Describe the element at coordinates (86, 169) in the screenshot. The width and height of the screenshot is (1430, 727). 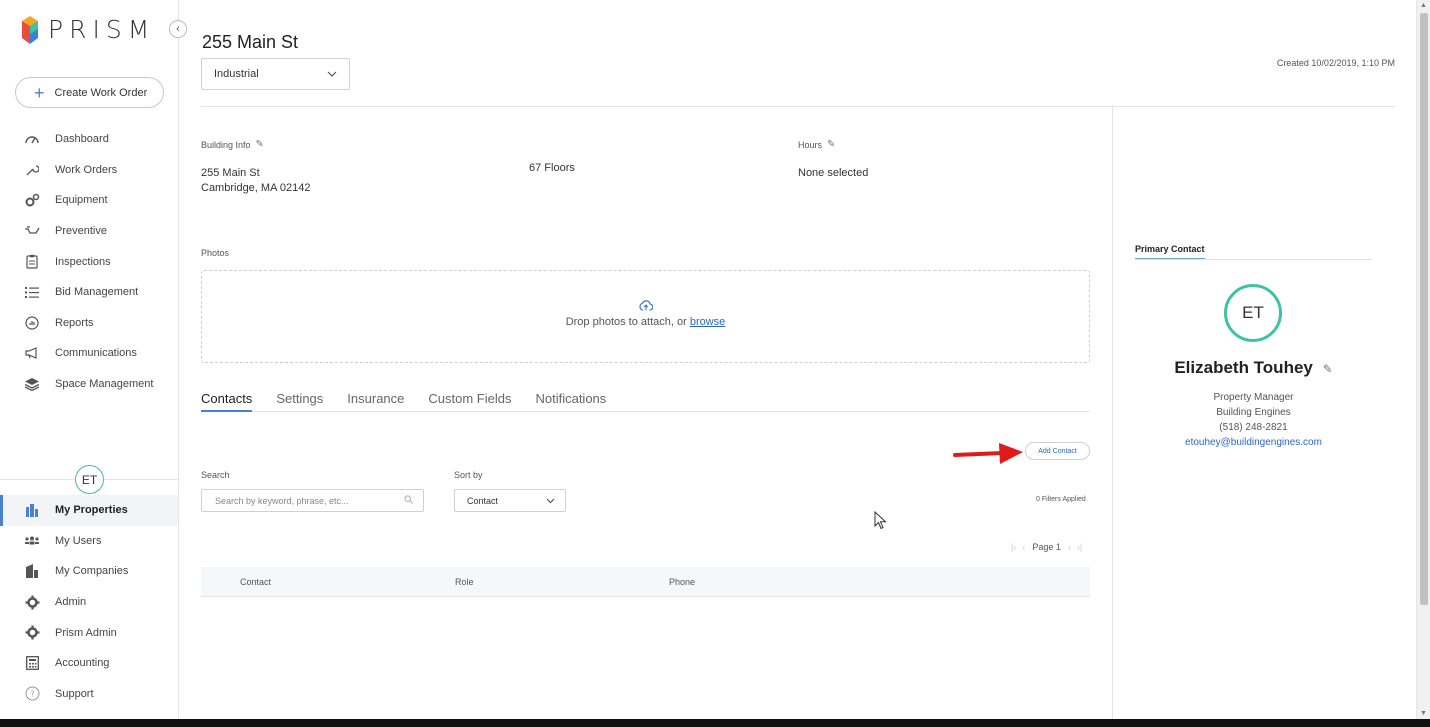
I see `nav-label: Work Orders` at that location.